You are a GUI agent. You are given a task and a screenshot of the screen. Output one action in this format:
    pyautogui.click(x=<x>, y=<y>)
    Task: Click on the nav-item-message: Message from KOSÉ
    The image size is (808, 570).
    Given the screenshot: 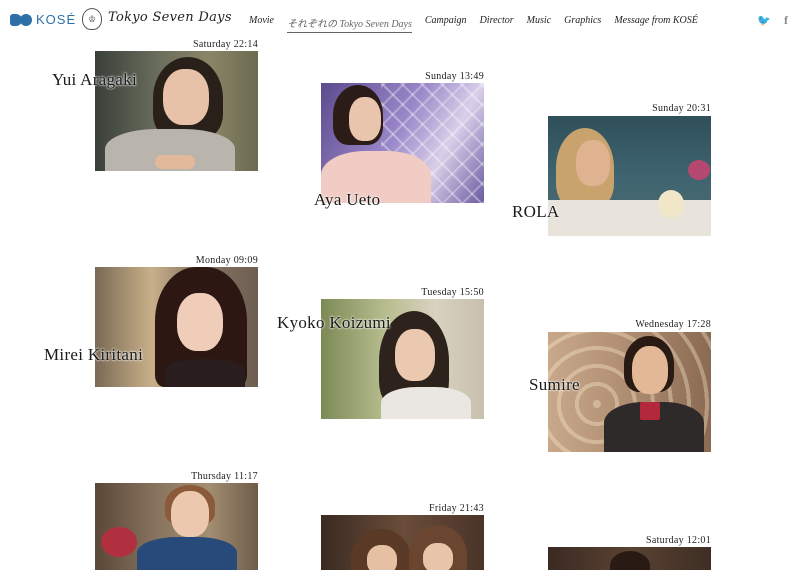 What is the action you would take?
    pyautogui.click(x=656, y=24)
    